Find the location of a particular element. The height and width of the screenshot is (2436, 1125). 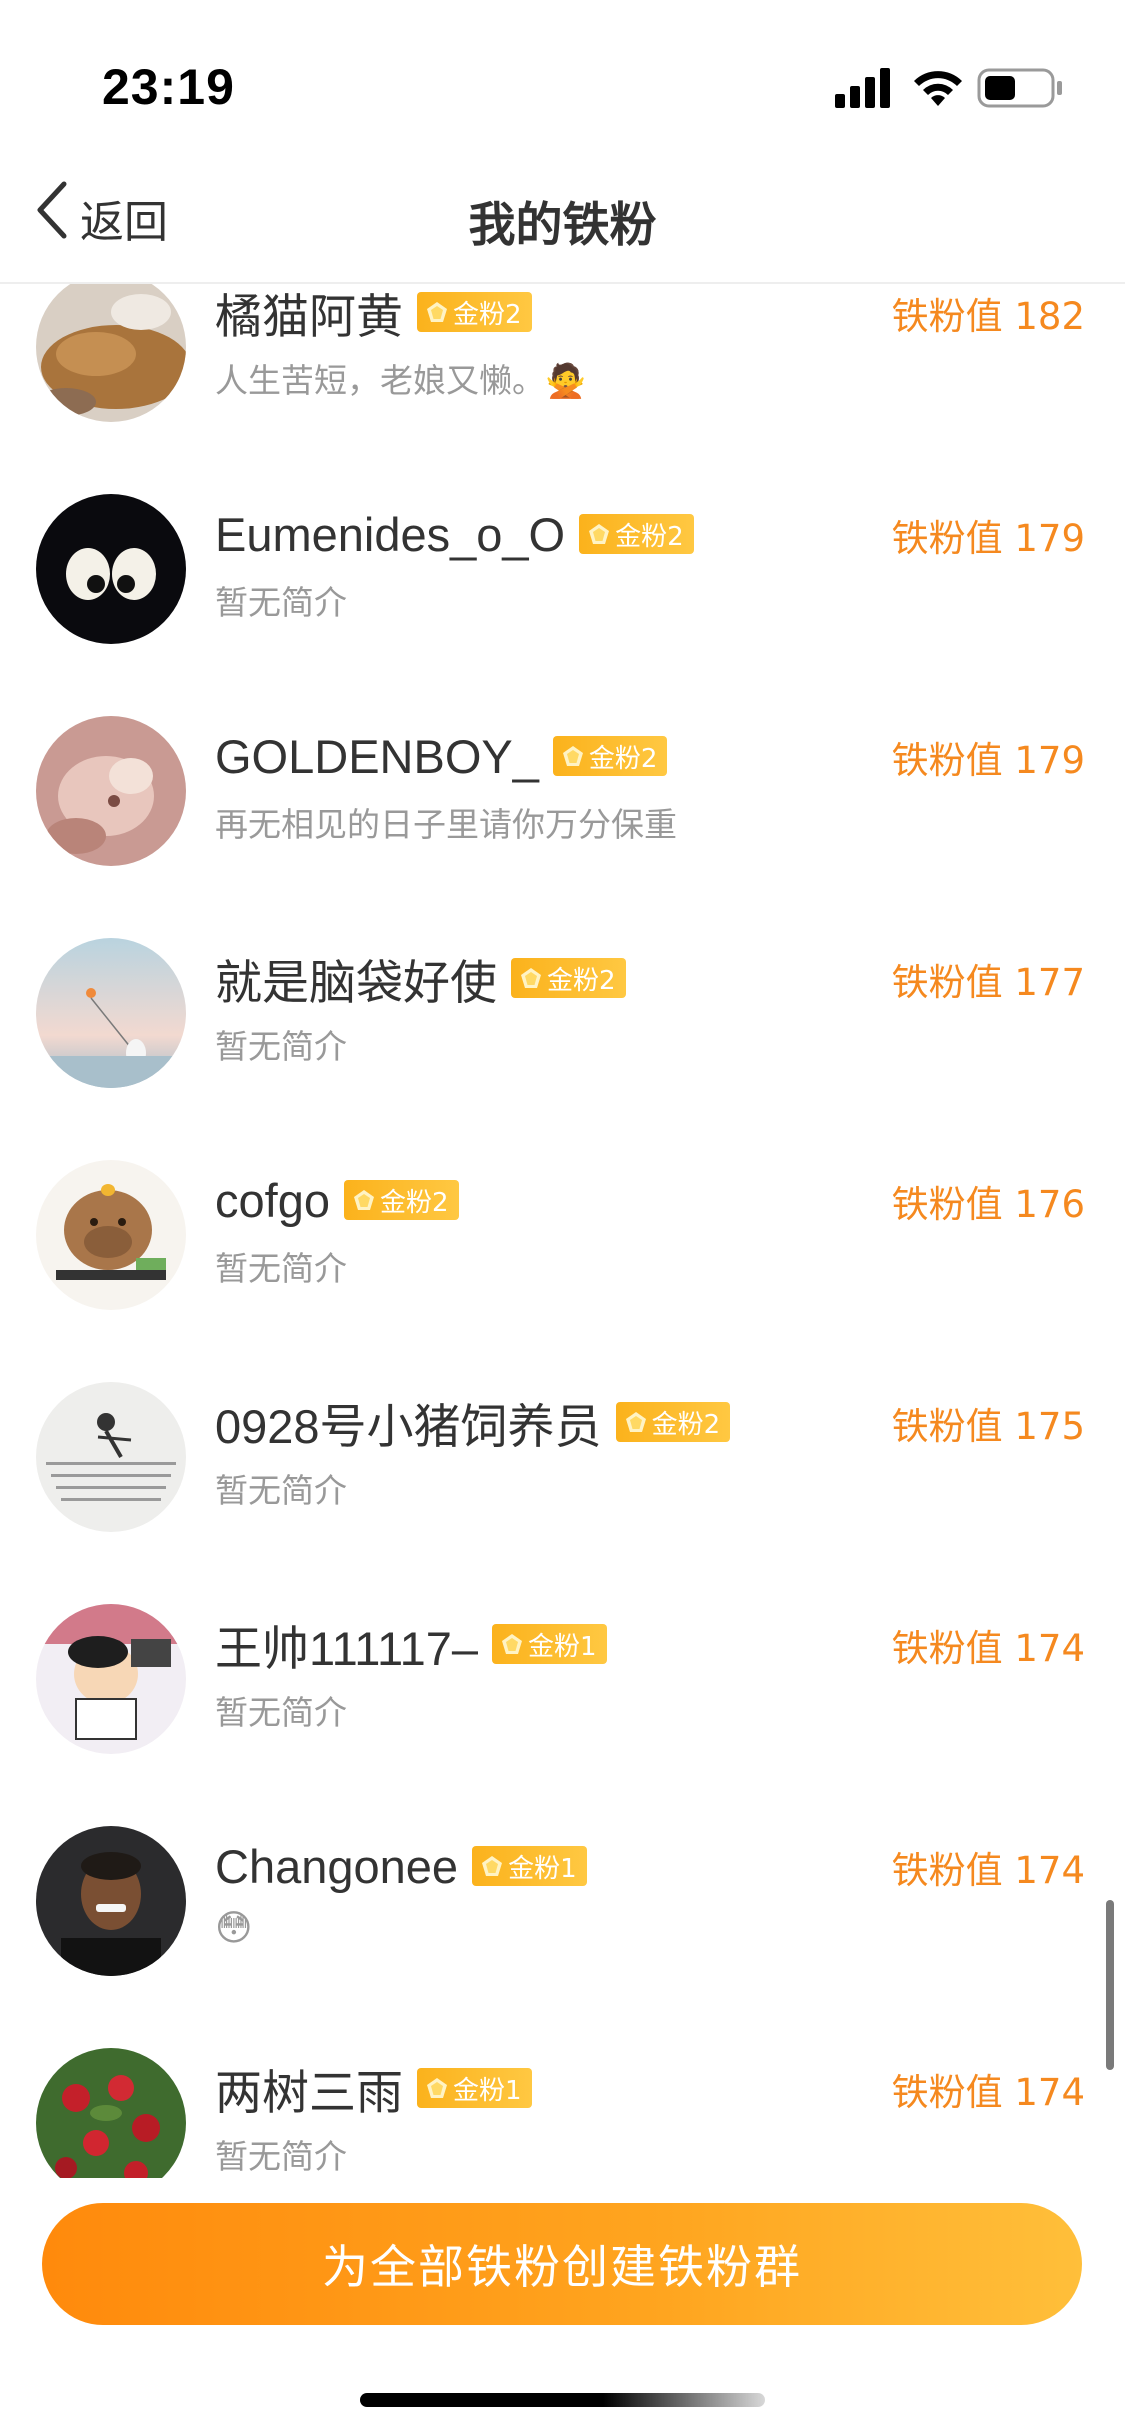

fan-name: 王帅111117– is located at coordinates (346, 1644).